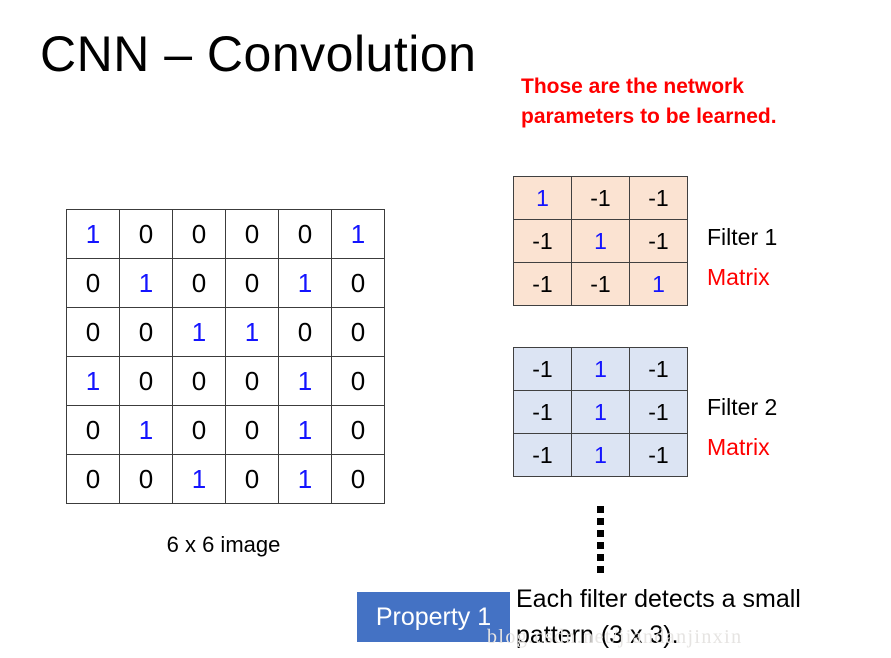 The image size is (891, 658). I want to click on input-matrix-cell-1-2: 0, so click(199, 283).